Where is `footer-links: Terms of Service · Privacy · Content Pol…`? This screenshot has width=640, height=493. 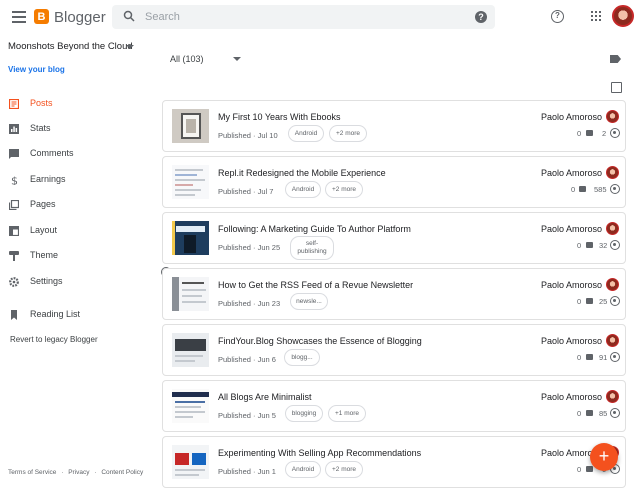
footer-links: Terms of Service · Privacy · Content Pol… is located at coordinates (77, 472).